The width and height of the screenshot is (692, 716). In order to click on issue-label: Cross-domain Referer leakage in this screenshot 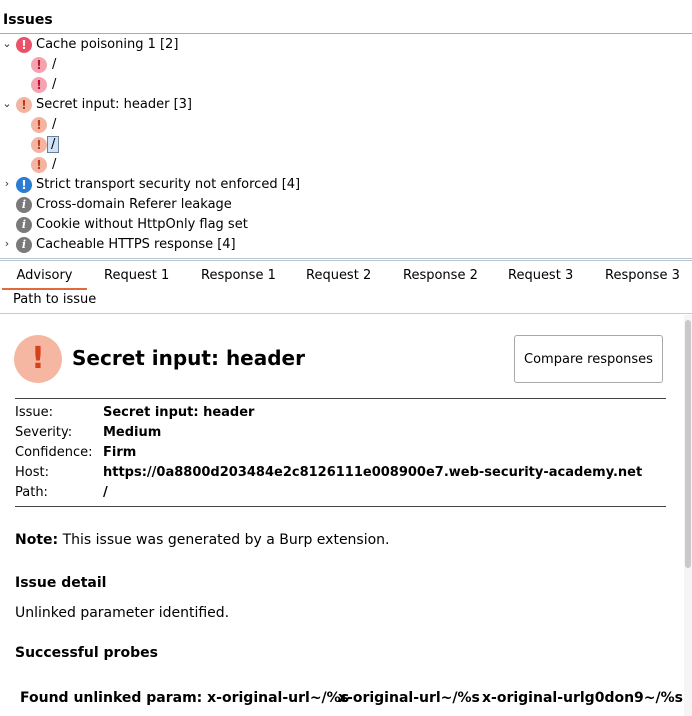, I will do `click(134, 204)`.